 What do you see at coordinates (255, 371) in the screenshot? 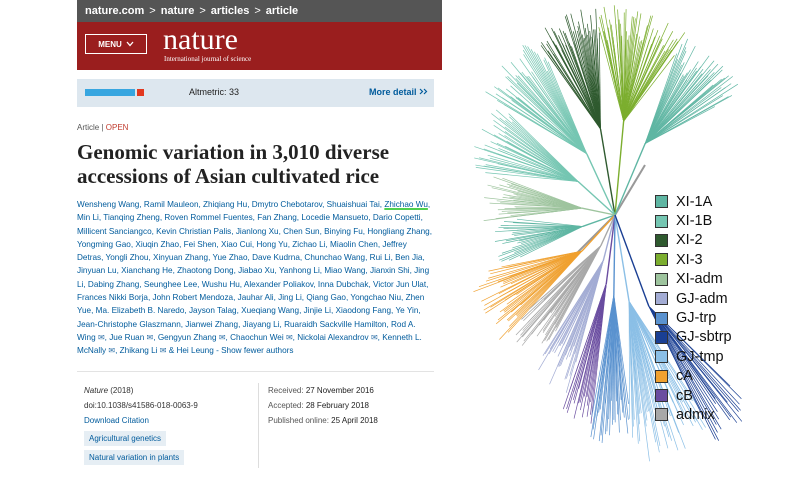
I see `meta-divider` at bounding box center [255, 371].